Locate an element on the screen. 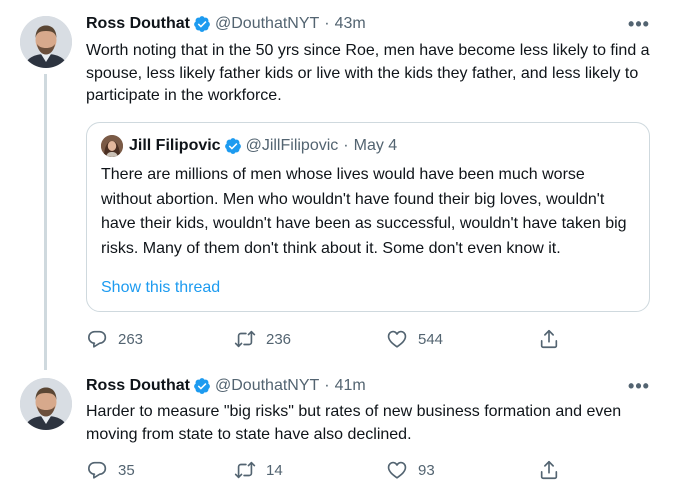  retweet-count: 236 is located at coordinates (279, 339).